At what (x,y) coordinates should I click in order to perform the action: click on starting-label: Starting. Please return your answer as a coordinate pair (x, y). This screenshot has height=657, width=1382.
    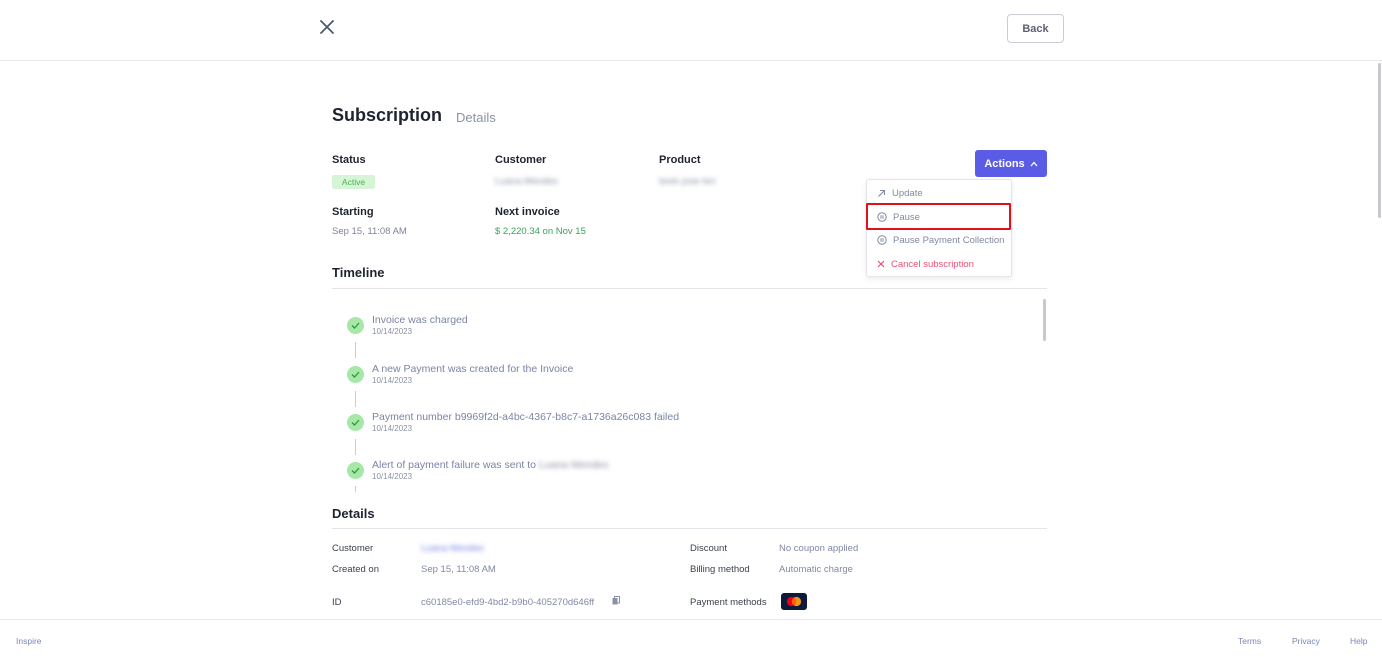
    Looking at the image, I should click on (353, 212).